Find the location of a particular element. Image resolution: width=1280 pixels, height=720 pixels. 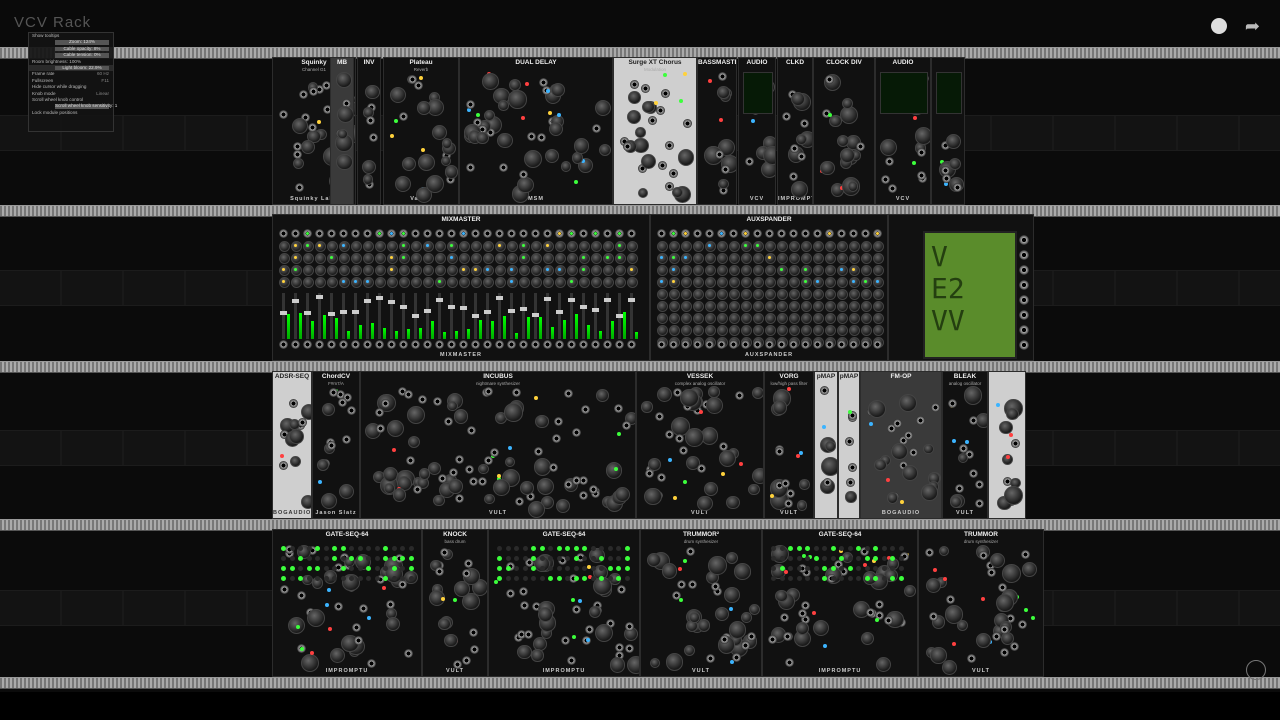

module-clockdiv: CLOCK DIV is located at coordinates (844, 131).